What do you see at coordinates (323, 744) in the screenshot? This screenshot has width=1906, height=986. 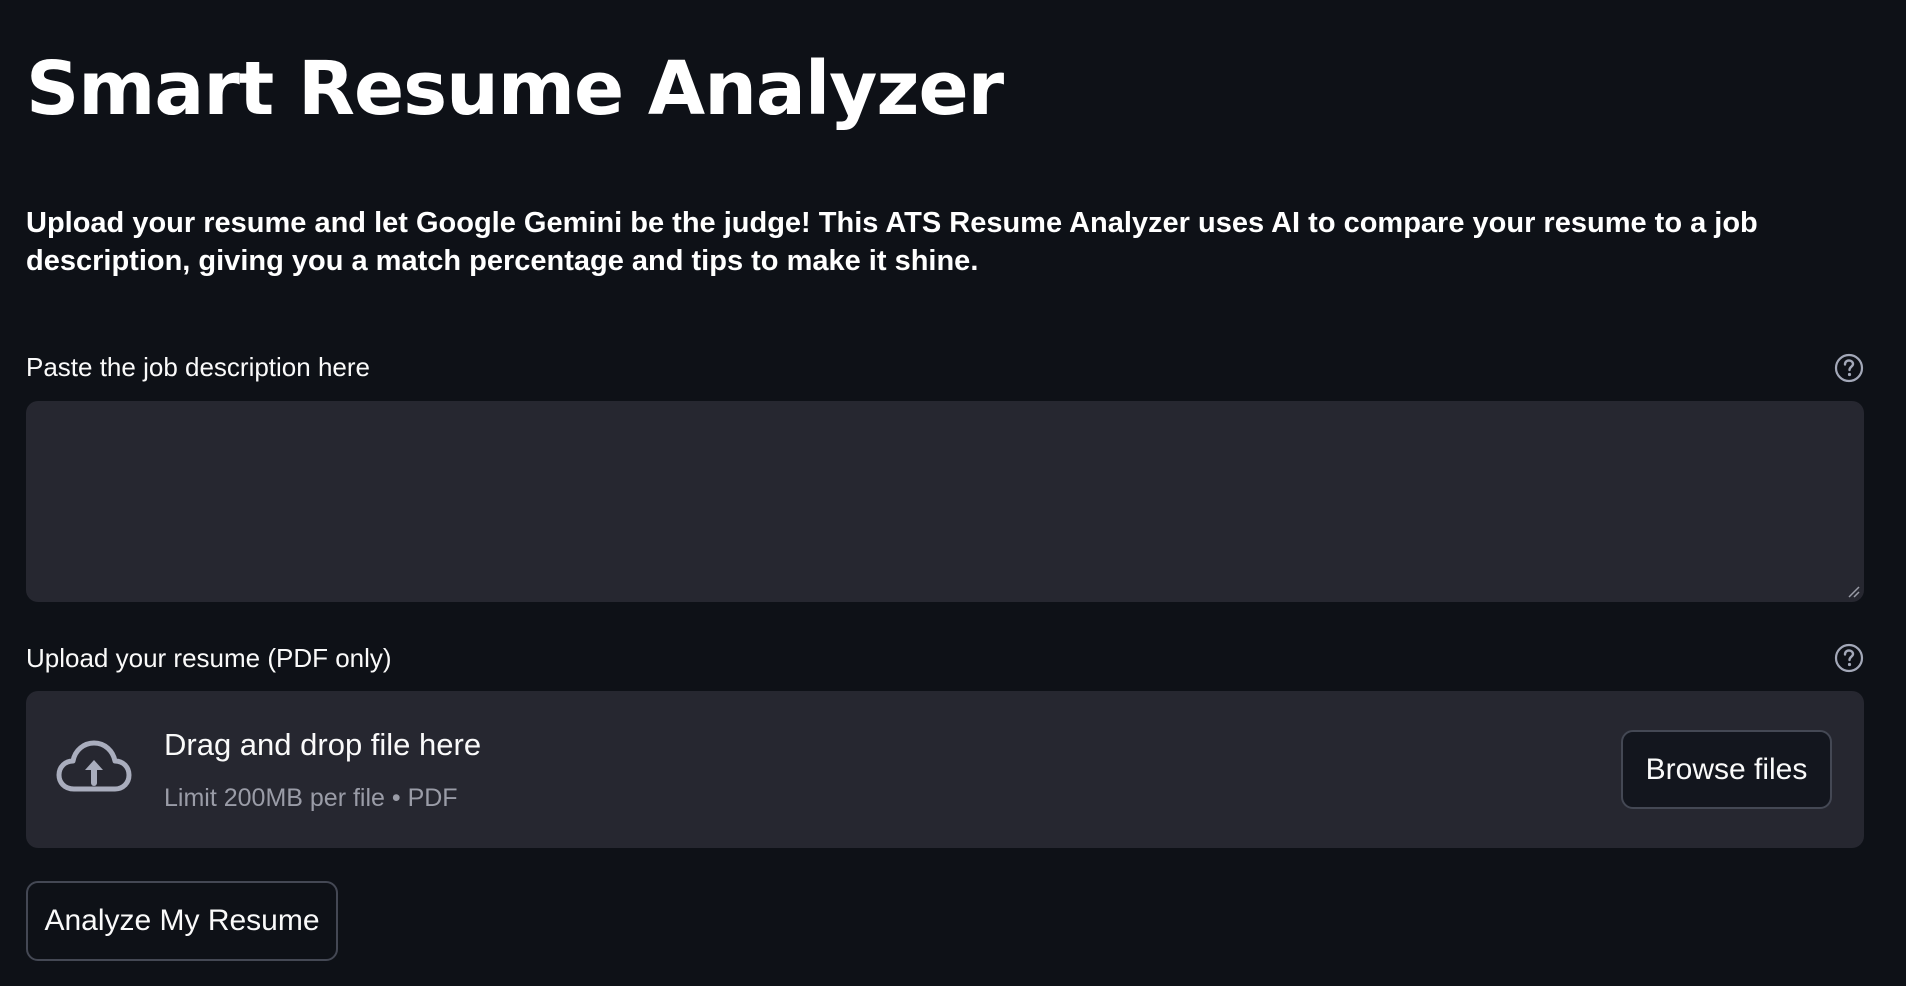 I see `dropzone-instructions: Drag and drop file here` at bounding box center [323, 744].